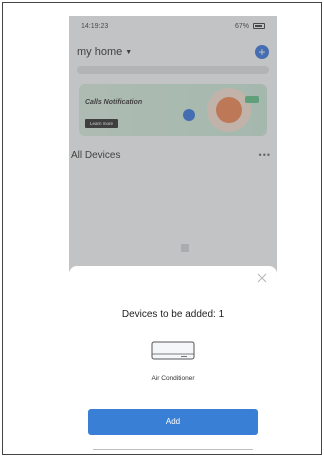 Image resolution: width=324 pixels, height=457 pixels. Describe the element at coordinates (173, 449) in the screenshot. I see `home-indicator` at that location.